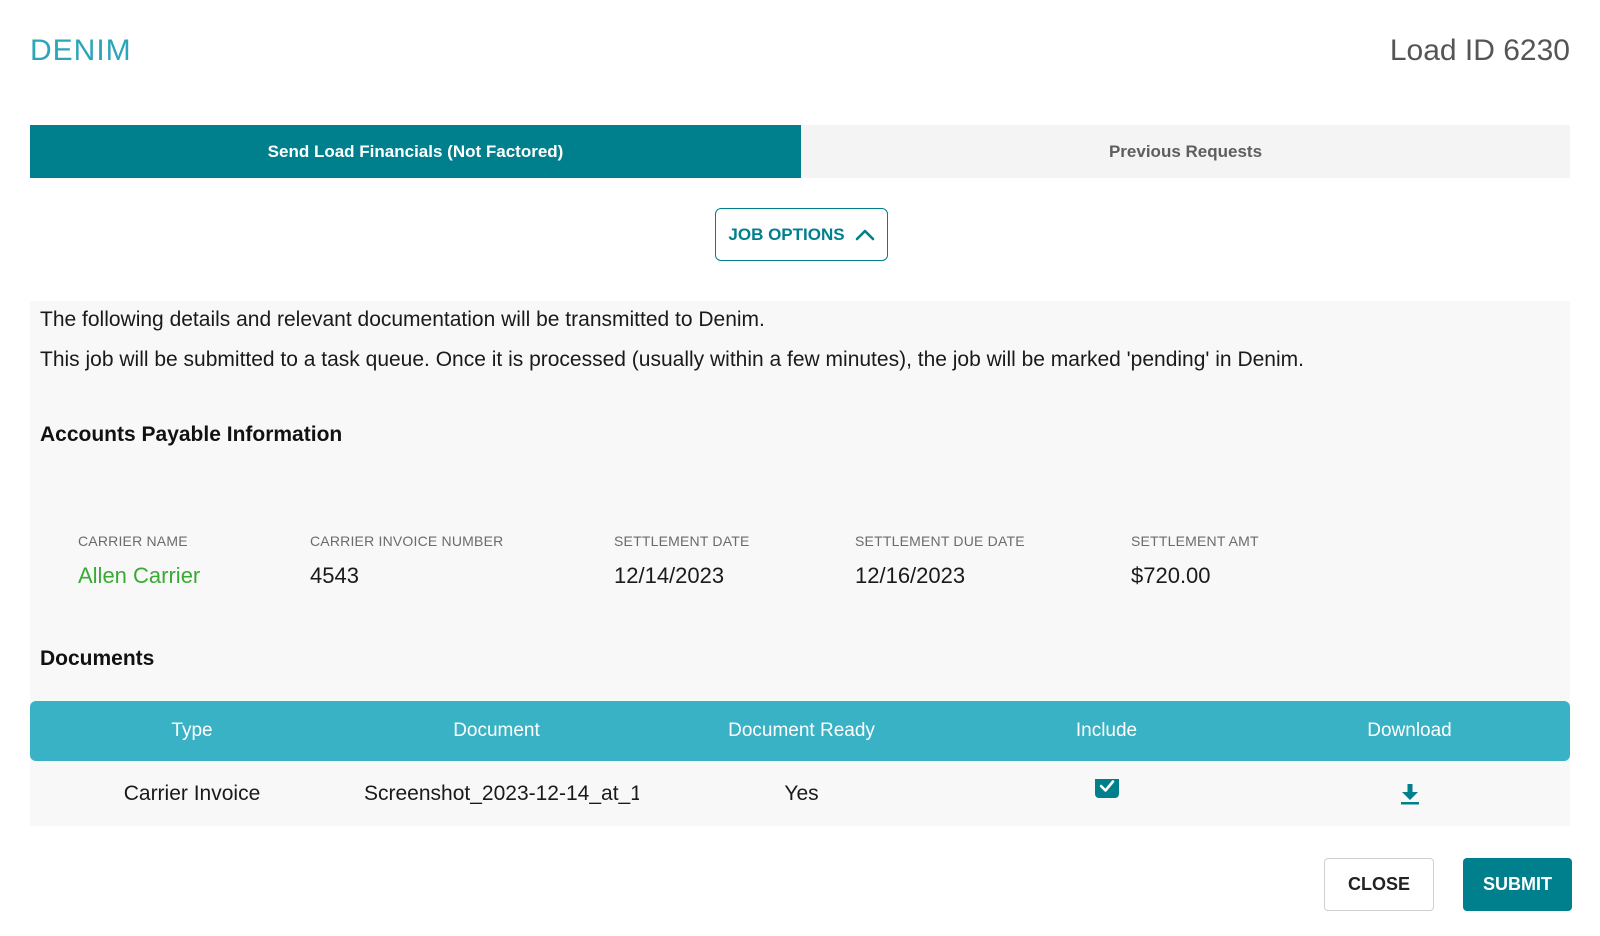 The image size is (1600, 936). Describe the element at coordinates (1409, 730) in the screenshot. I see `column-header-download: Download` at that location.